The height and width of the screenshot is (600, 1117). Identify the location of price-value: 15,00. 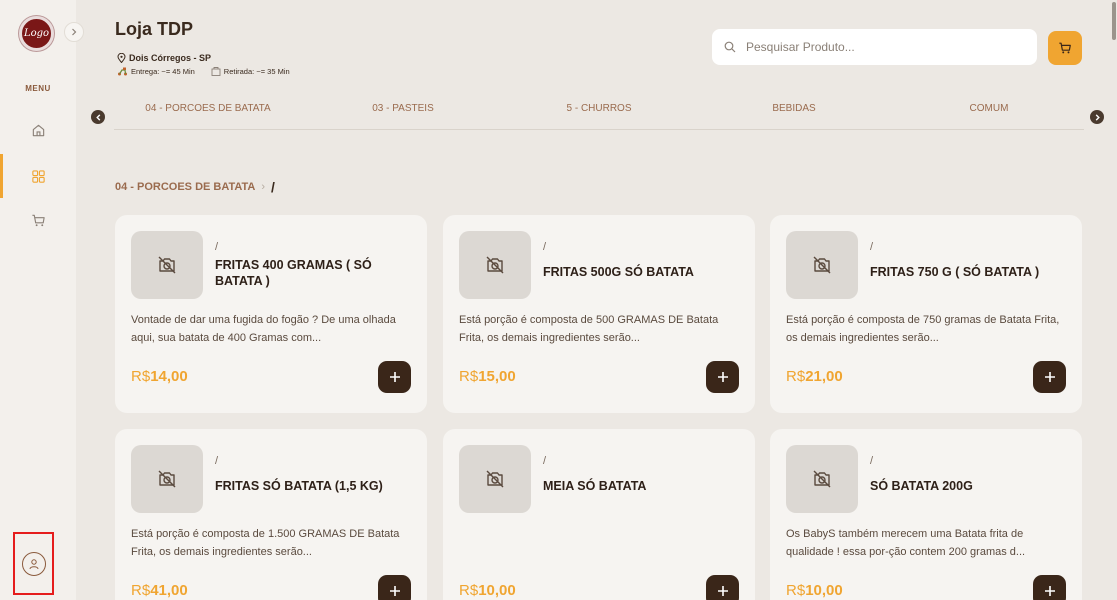
(497, 376).